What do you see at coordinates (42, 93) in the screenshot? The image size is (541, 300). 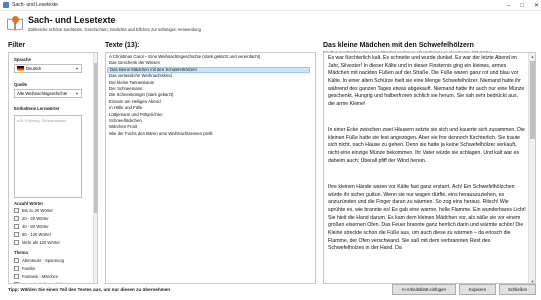 I see `quelle-value: Alte Weihnachtsgeschichte` at bounding box center [42, 93].